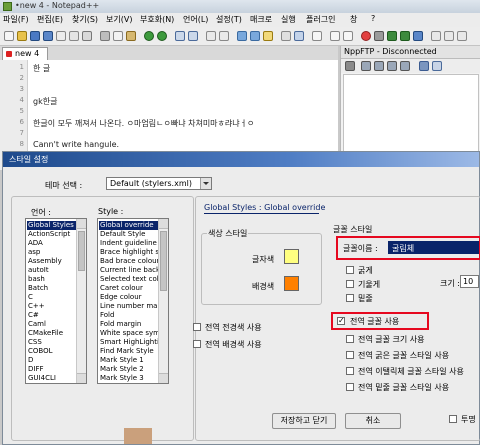  I want to click on language-list-scrollbar, so click(81, 301).